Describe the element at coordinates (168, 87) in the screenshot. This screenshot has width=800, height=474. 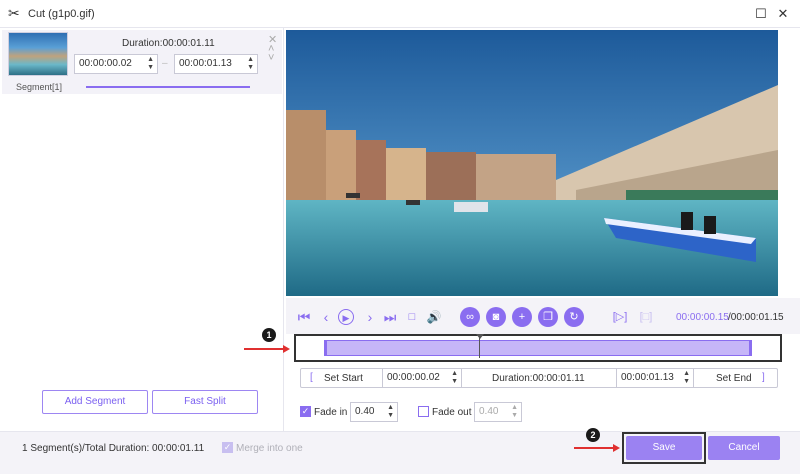
I see `segment-range-line` at that location.